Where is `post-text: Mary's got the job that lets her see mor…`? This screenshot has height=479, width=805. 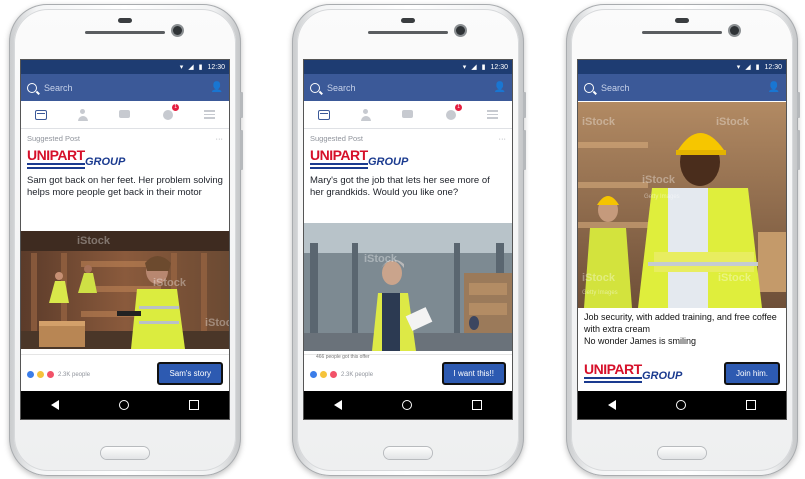
post-text: Mary's got the job that lets her see mor… is located at coordinates (400, 186).